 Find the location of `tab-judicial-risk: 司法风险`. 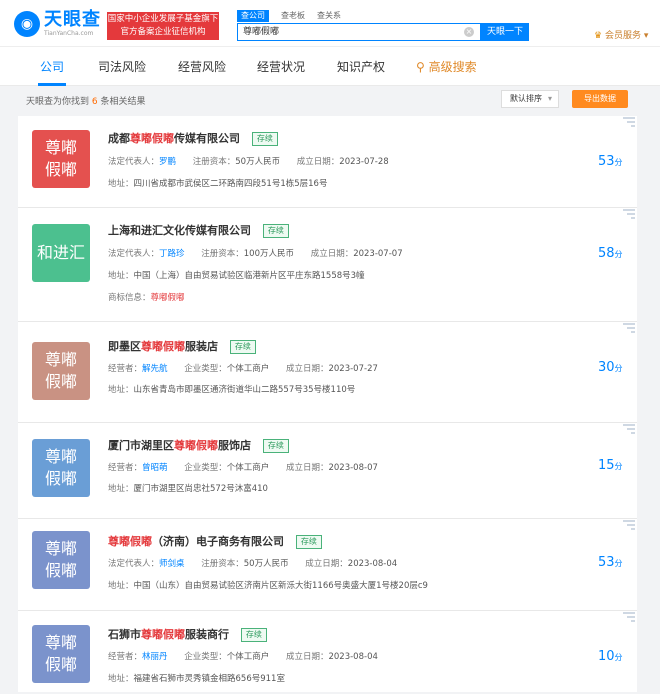

tab-judicial-risk: 司法风险 is located at coordinates (122, 67).